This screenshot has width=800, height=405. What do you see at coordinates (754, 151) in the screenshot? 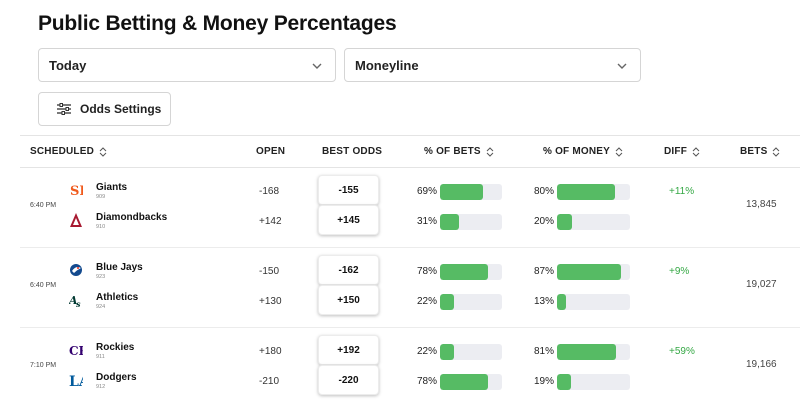
I see `column-header-bets-label: BETS` at bounding box center [754, 151].